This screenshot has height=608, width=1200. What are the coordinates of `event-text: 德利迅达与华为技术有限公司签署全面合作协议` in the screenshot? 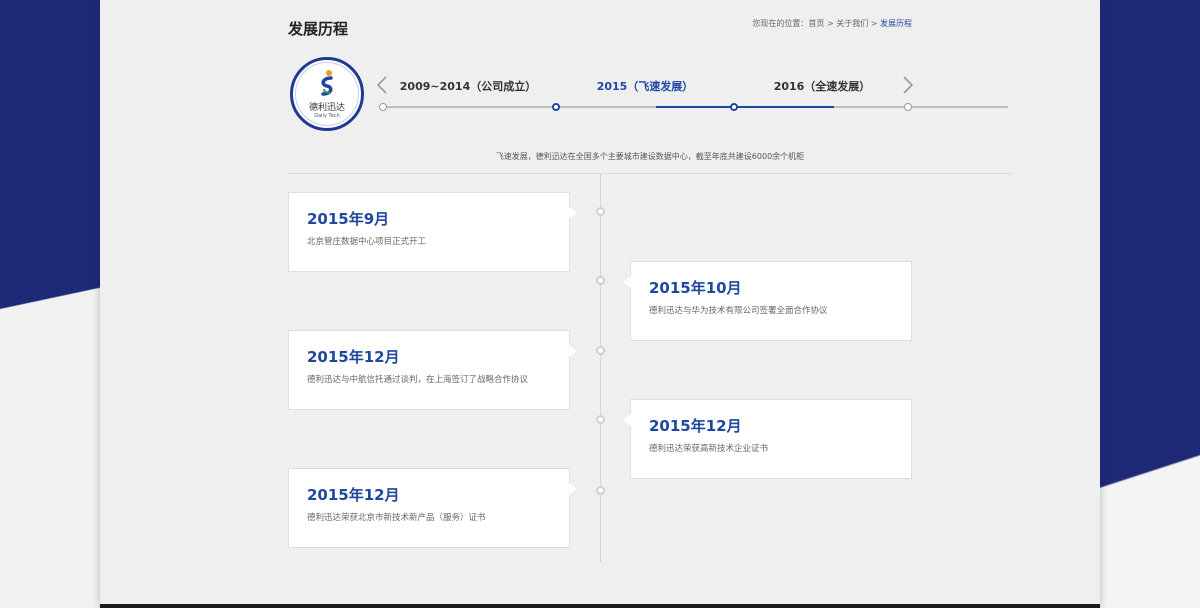 It's located at (738, 311).